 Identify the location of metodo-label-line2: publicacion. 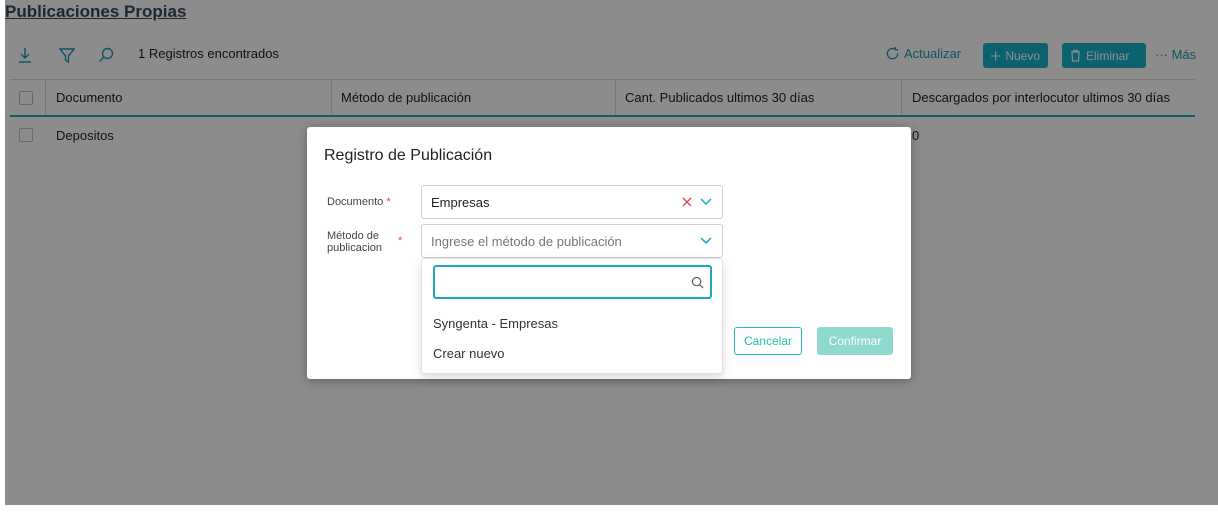
(355, 248).